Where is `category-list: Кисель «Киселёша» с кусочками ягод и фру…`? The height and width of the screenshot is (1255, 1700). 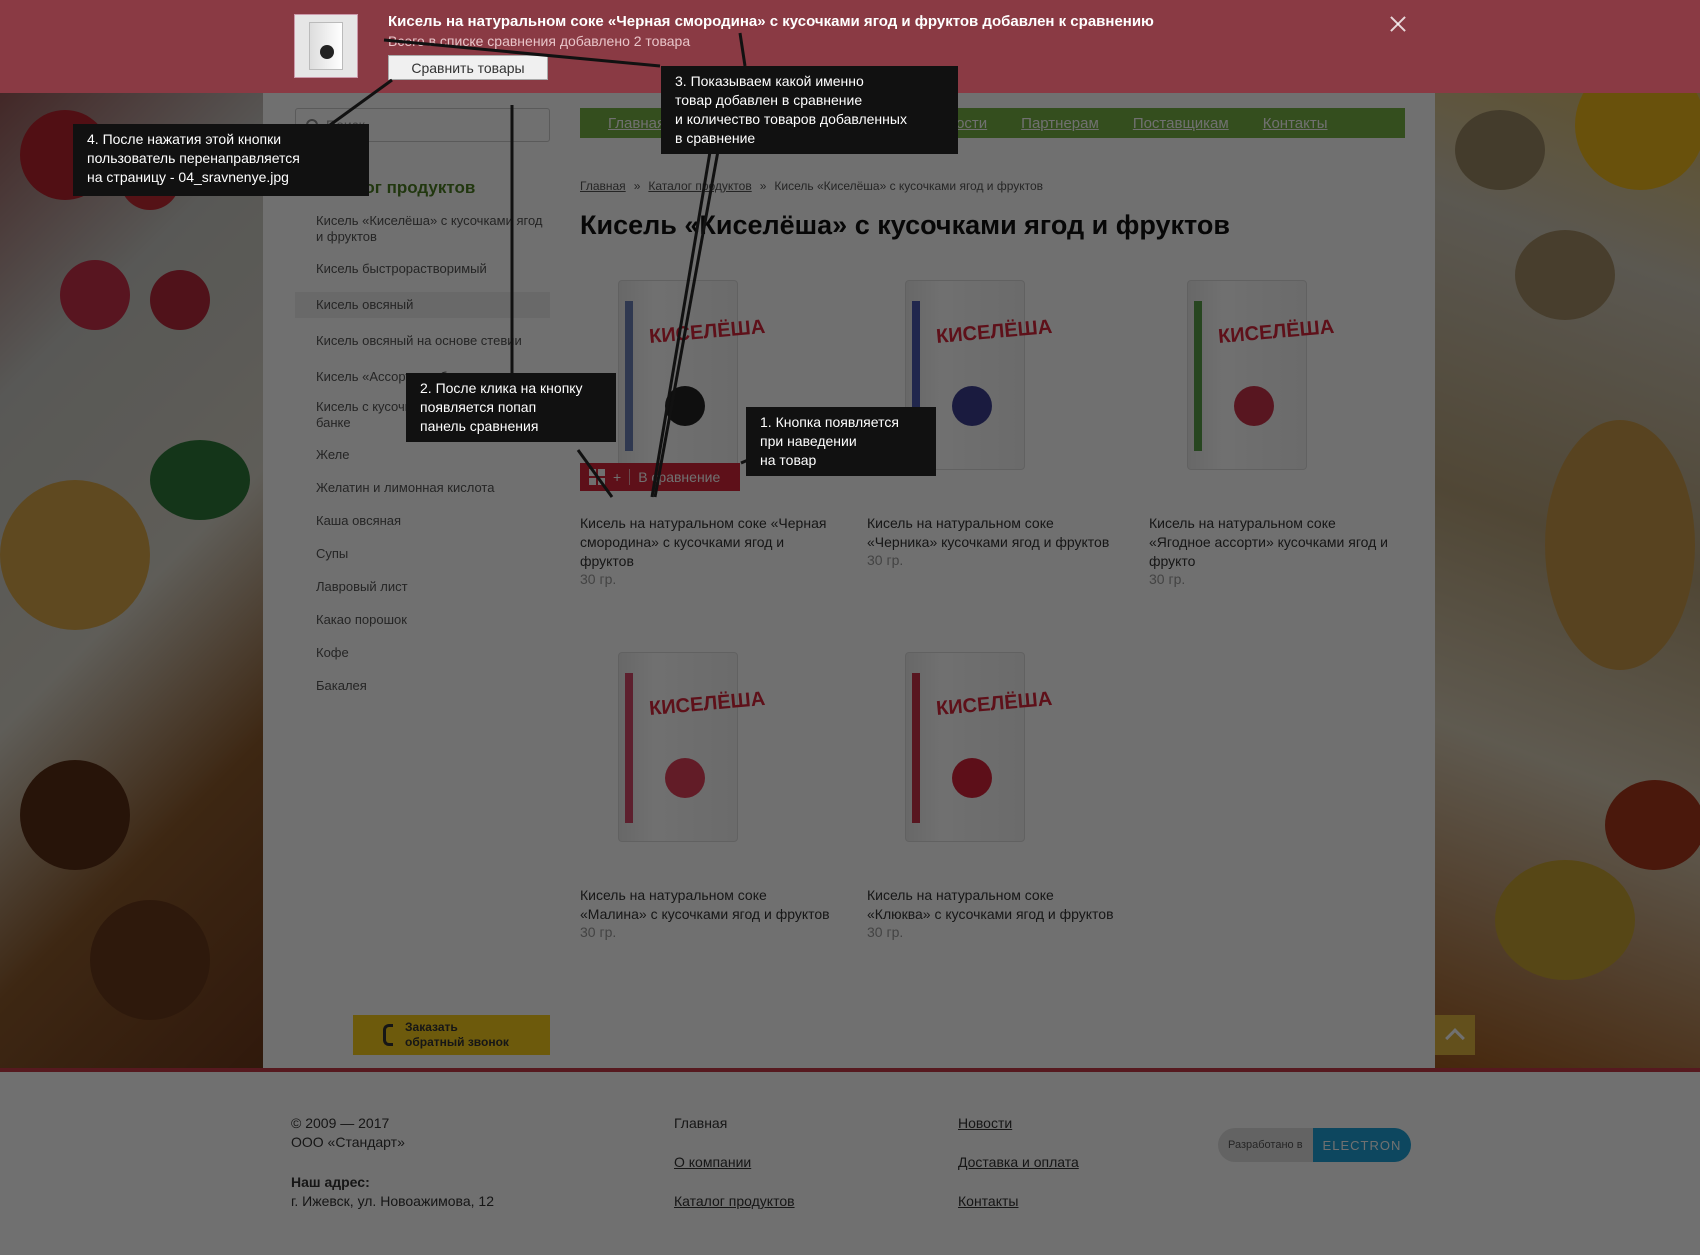 category-list: Кисель «Киселёша» с кусочками ягод и фру… is located at coordinates (422, 453).